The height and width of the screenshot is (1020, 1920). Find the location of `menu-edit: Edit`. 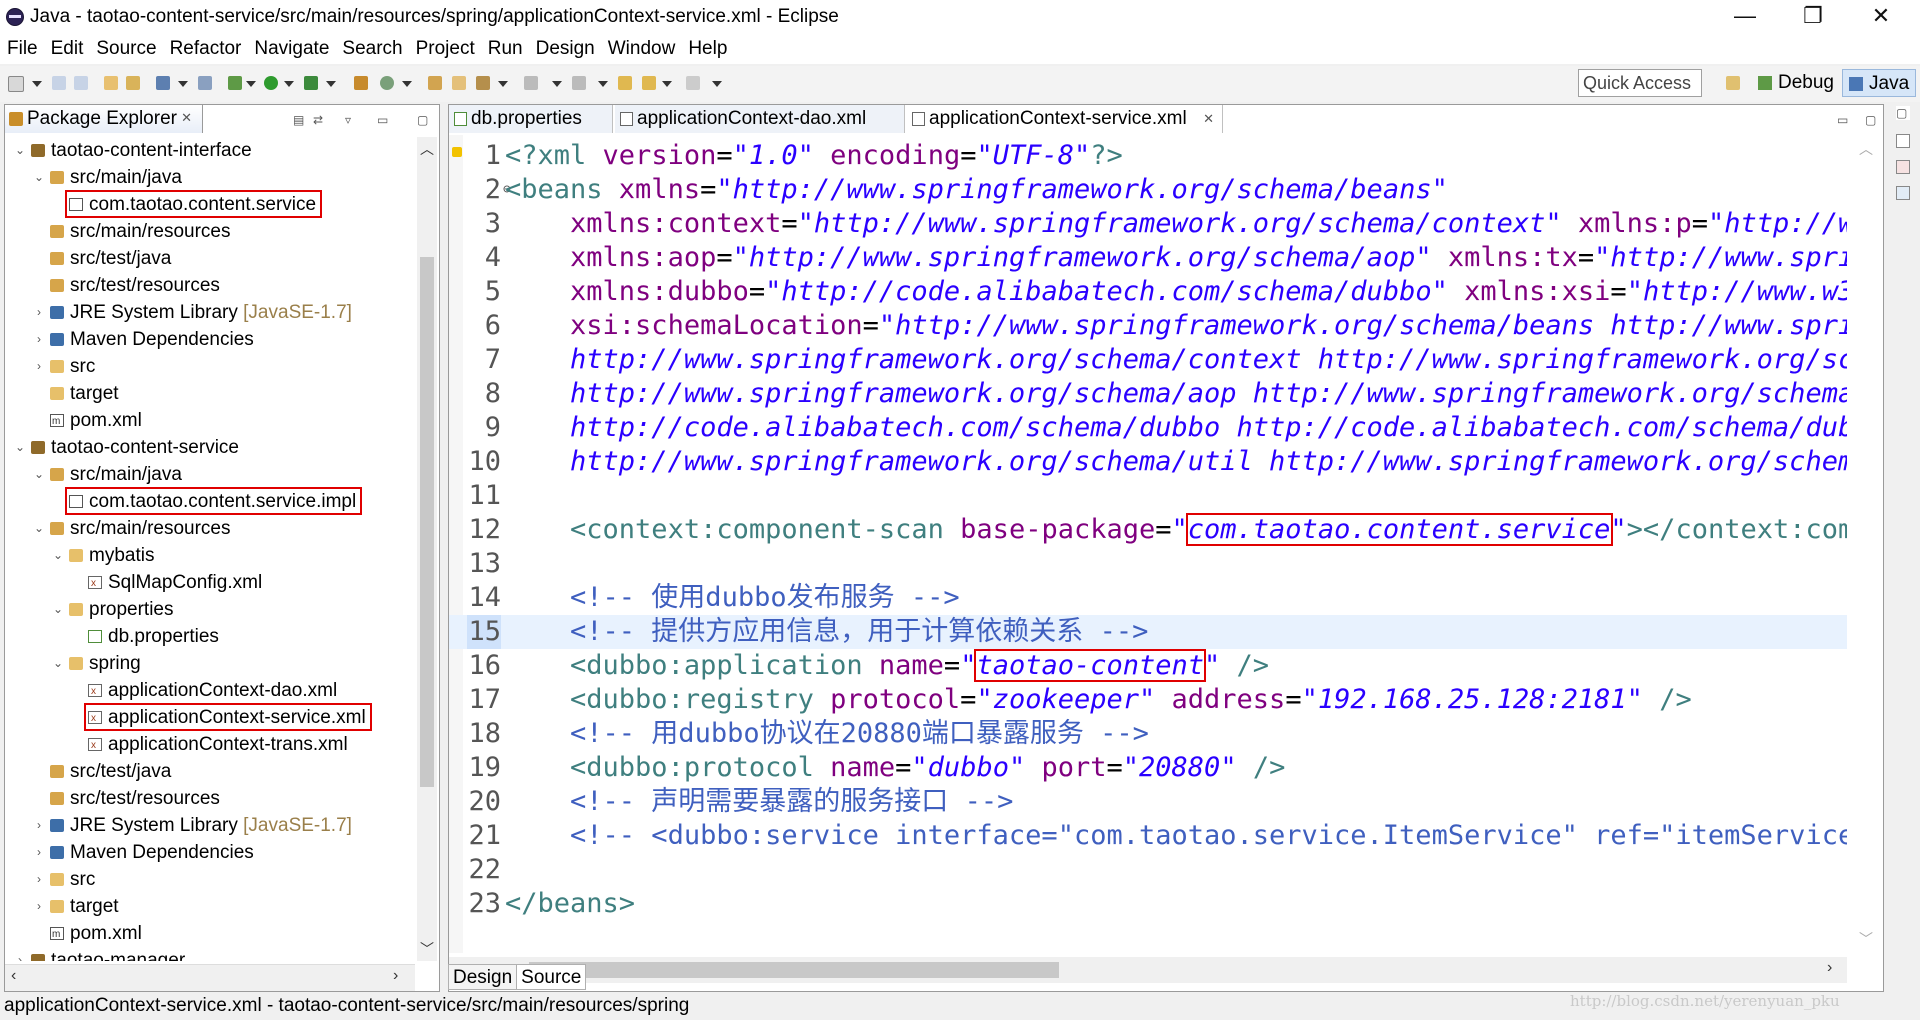

menu-edit: Edit is located at coordinates (67, 47).